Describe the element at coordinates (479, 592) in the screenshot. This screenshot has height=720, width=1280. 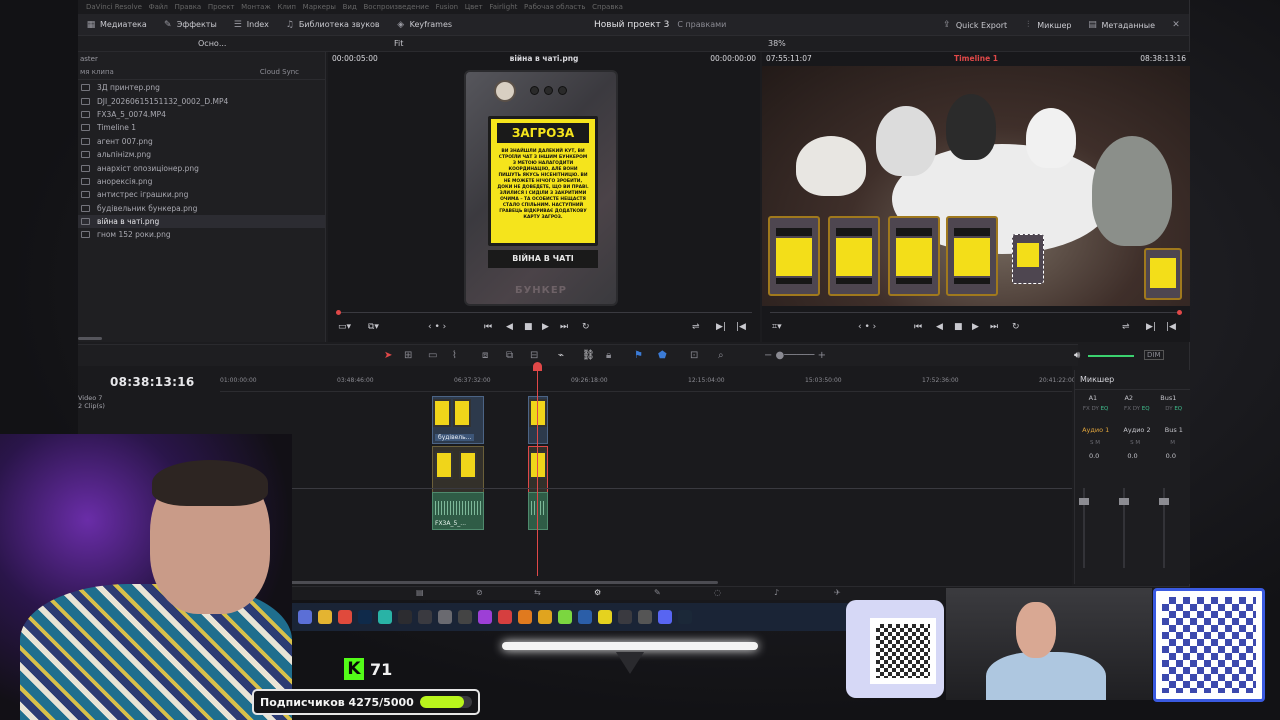
I see `cut-page-icon: ⊘` at that location.